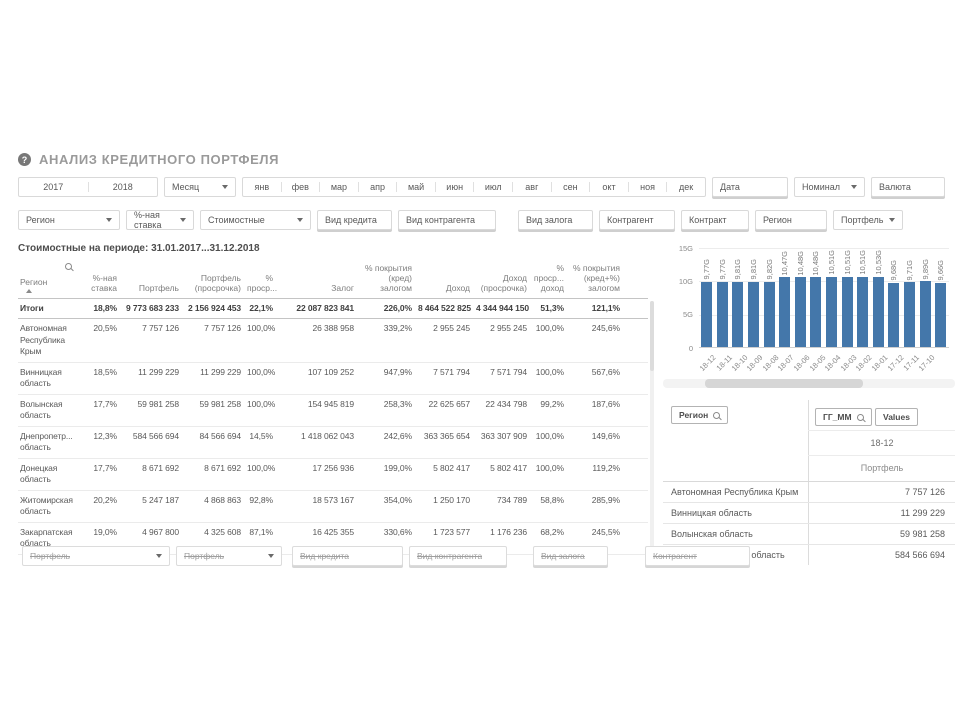 The width and height of the screenshot is (960, 720). Describe the element at coordinates (829, 187) in the screenshot. I see `nominal-dropdown: Номинал` at that location.